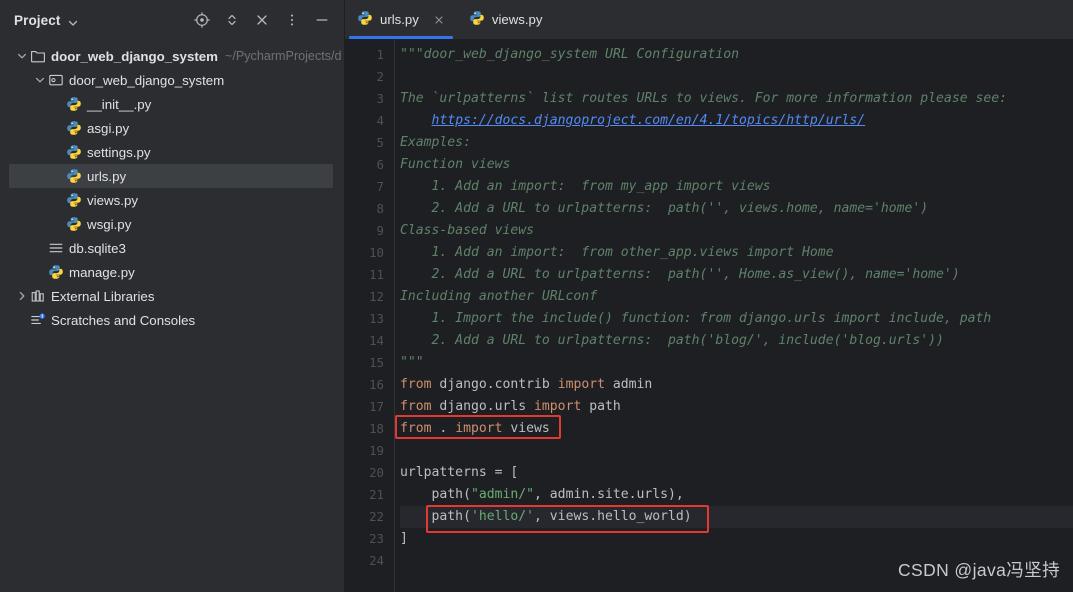  Describe the element at coordinates (376, 516) in the screenshot. I see `line-number: 22` at that location.